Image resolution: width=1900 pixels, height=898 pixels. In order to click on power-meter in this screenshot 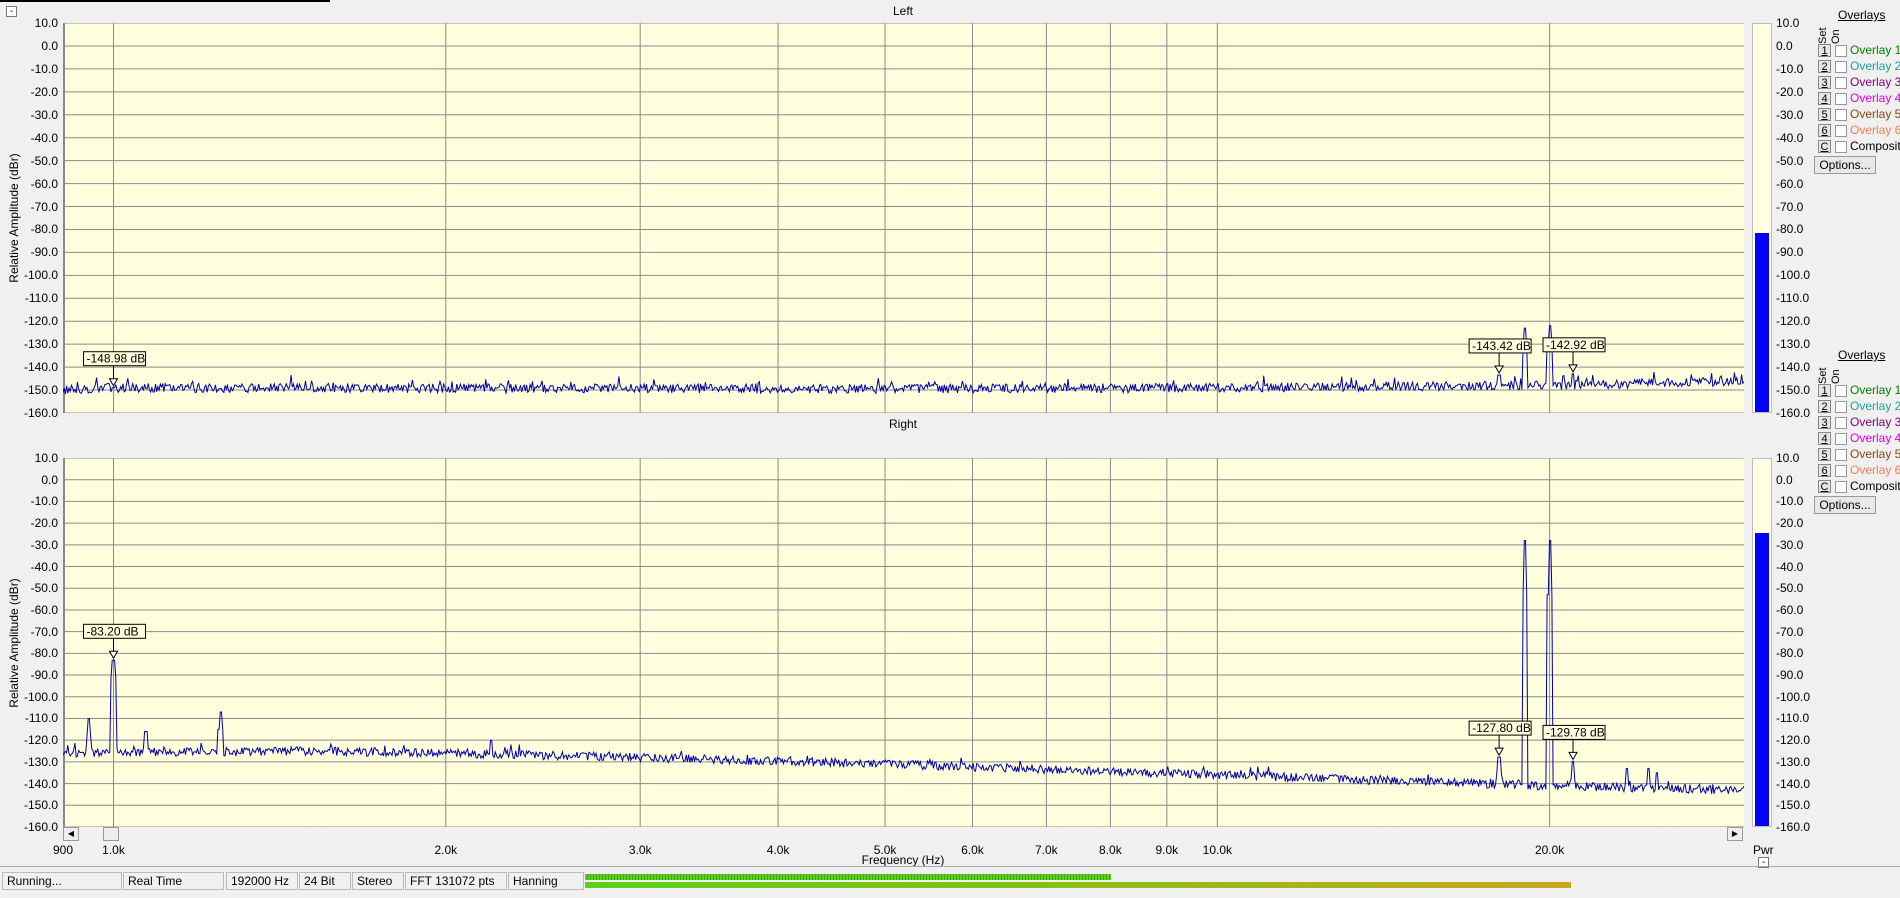, I will do `click(1762, 642)`.